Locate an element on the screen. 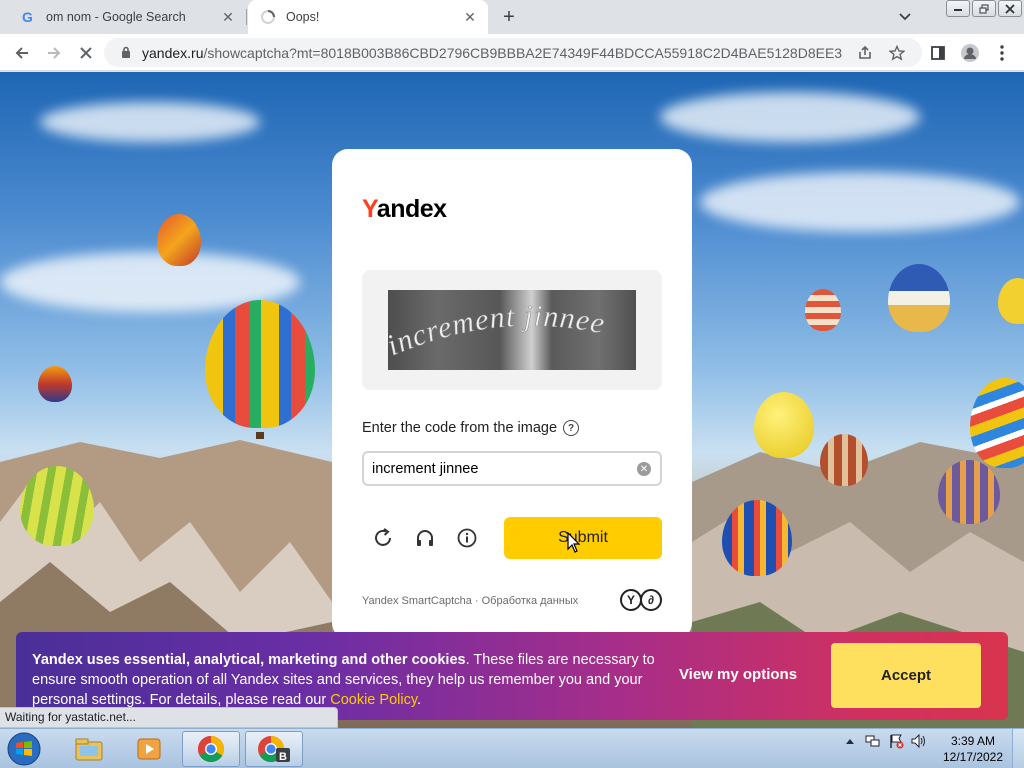 This screenshot has width=1024, height=768. captcha-image-frame: increment jinnee is located at coordinates (512, 330).